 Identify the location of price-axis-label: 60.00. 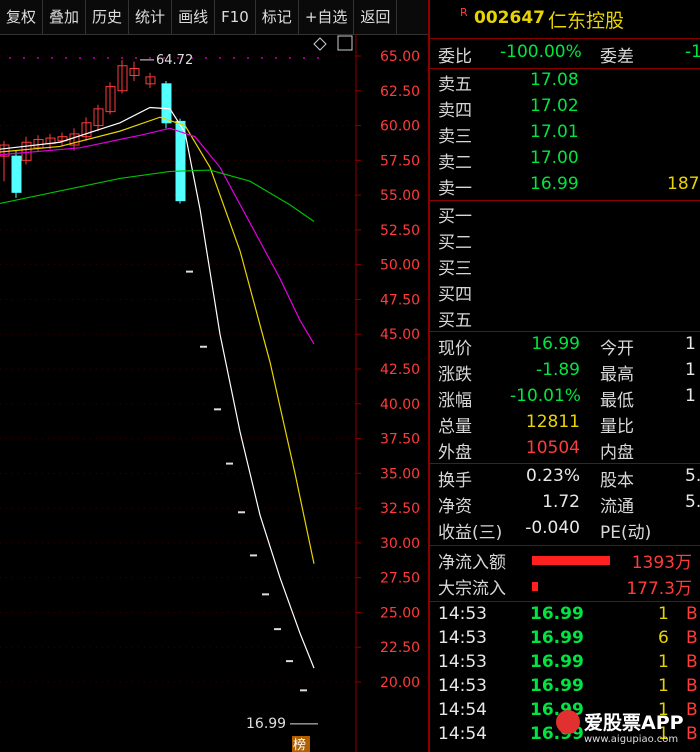
(400, 127).